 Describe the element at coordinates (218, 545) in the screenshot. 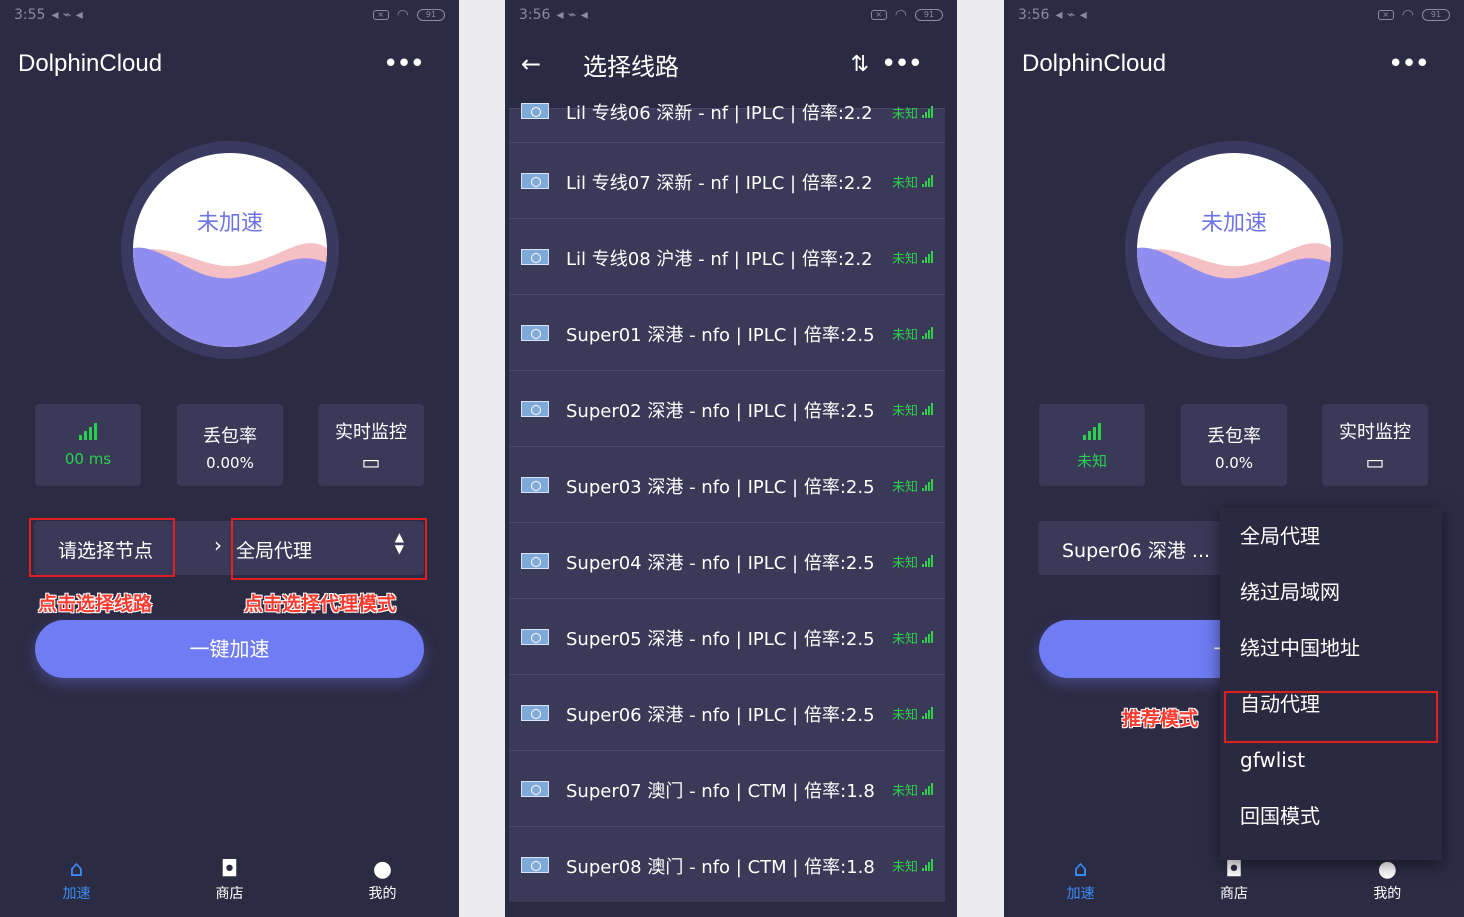

I see `chevron-right-icon: ›` at that location.